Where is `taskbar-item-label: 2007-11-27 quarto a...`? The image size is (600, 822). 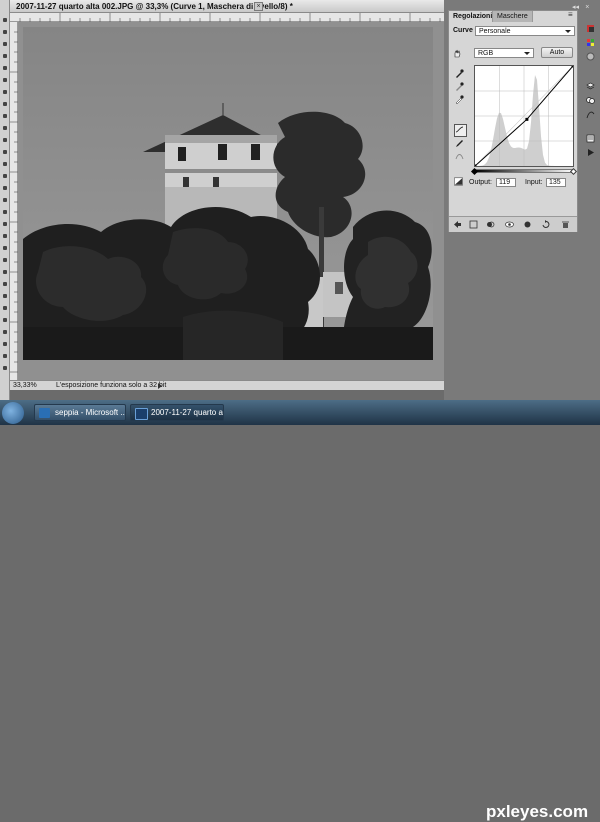
taskbar-item-label: 2007-11-27 quarto a... is located at coordinates (187, 412).